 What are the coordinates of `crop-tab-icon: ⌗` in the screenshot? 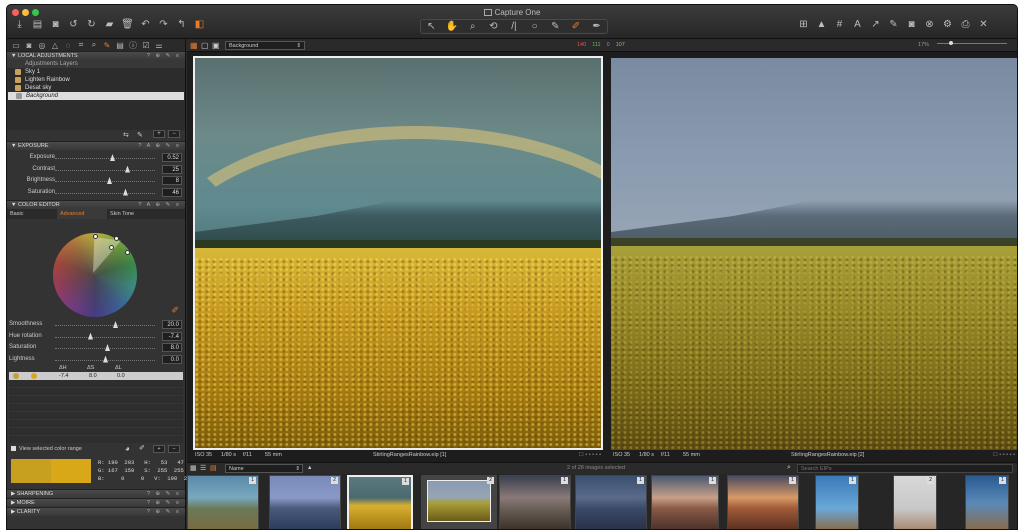 It's located at (81, 45).